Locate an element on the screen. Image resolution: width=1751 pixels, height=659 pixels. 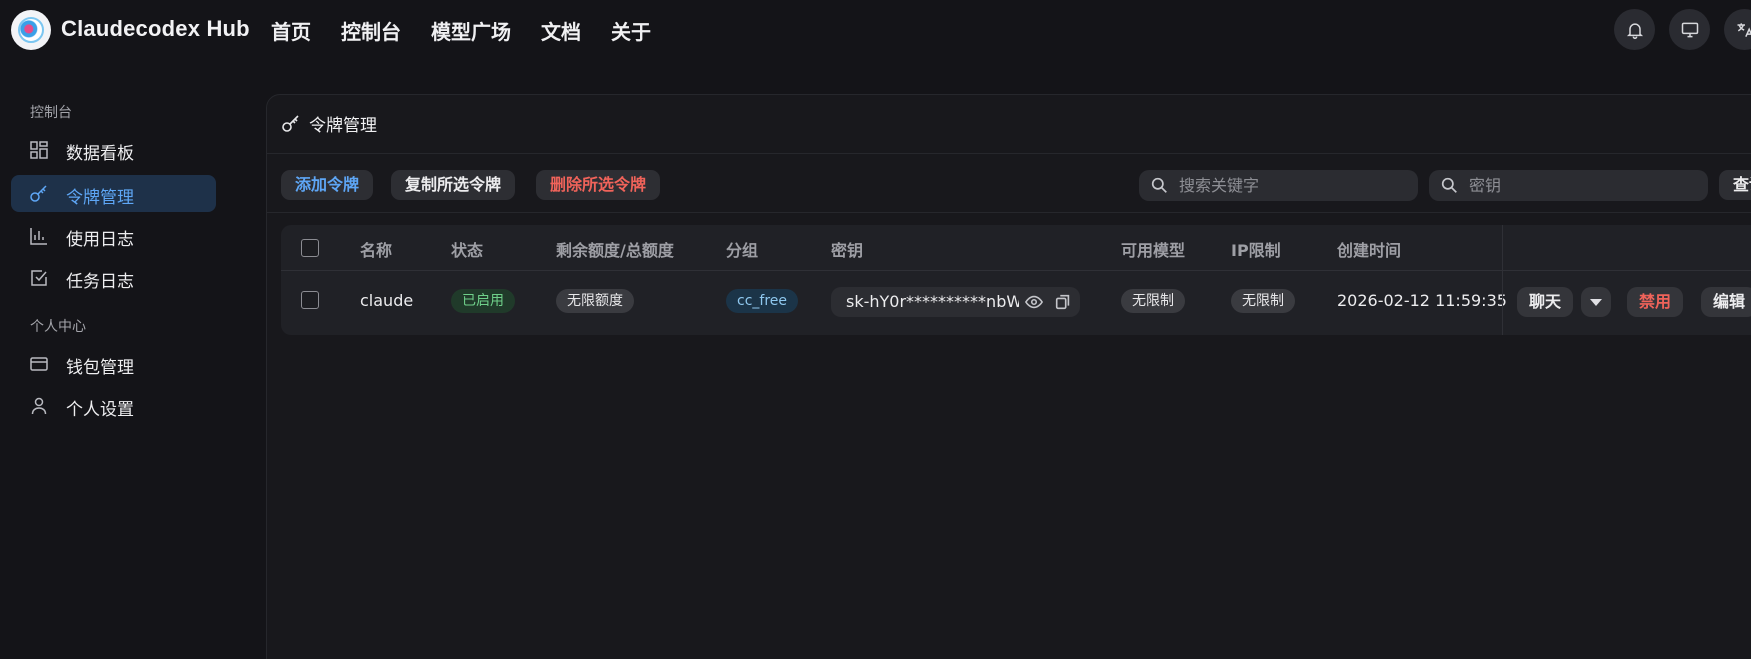
sidebar-item-label: 个人设置 is located at coordinates (100, 410).